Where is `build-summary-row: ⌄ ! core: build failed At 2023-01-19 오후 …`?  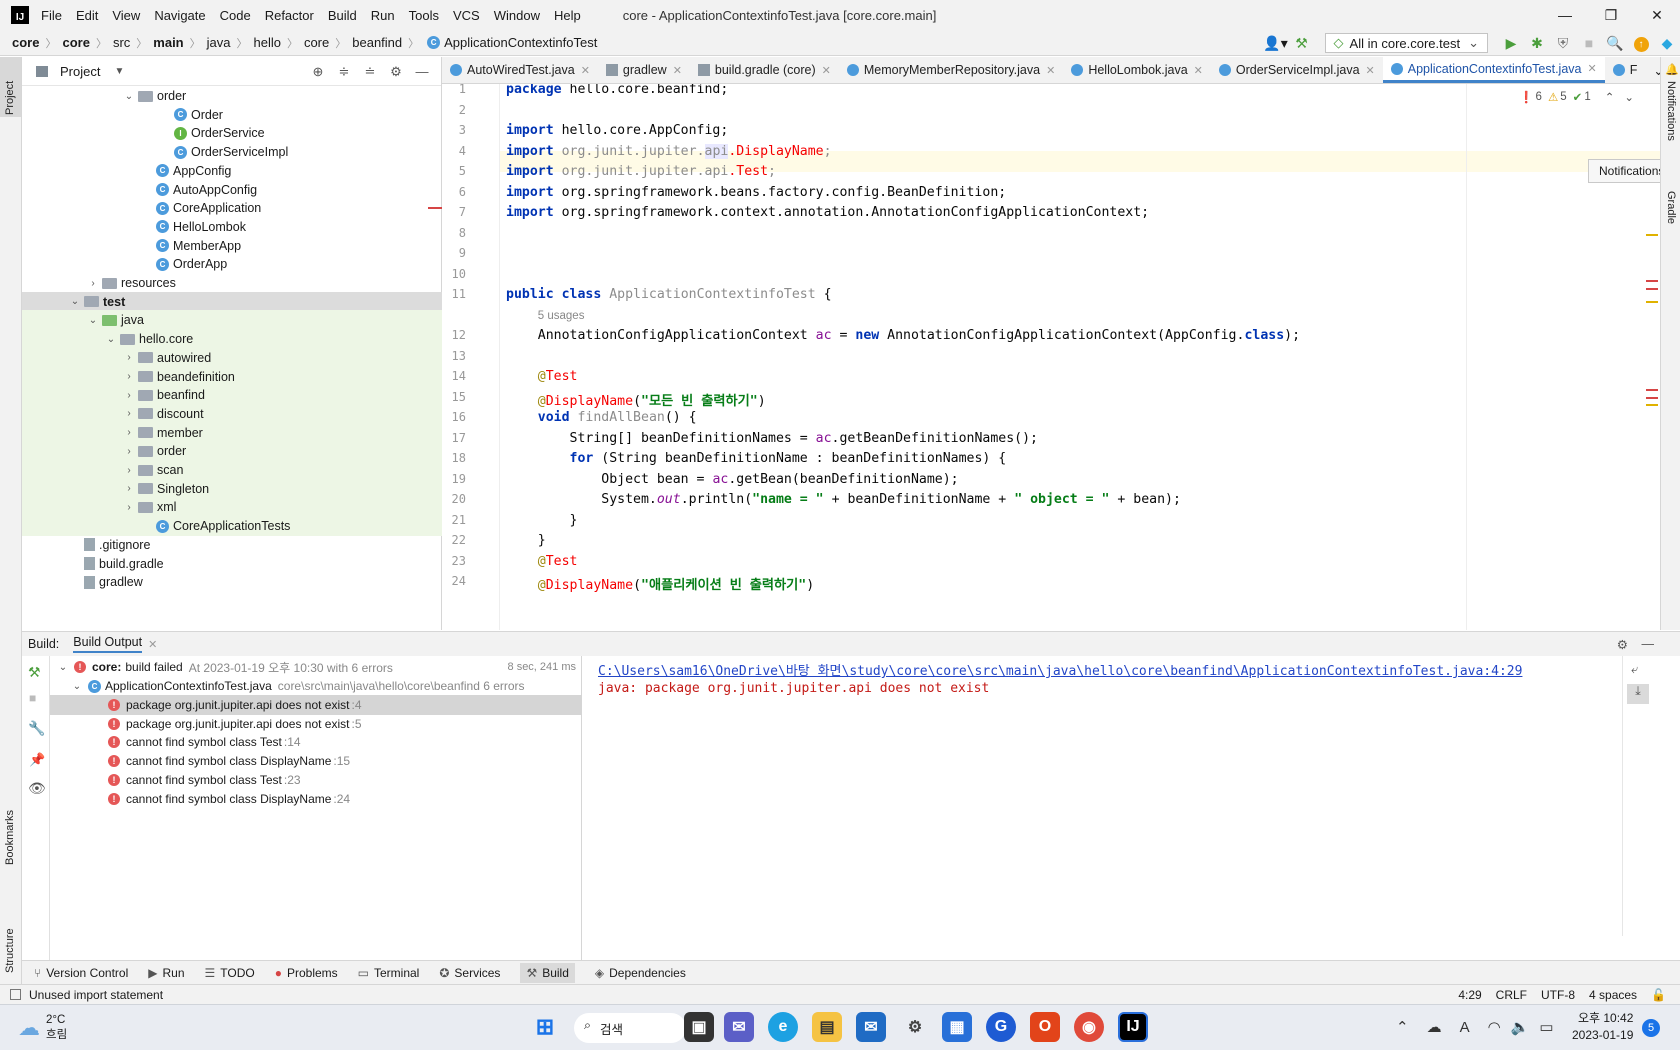 build-summary-row: ⌄ ! core: build failed At 2023-01-19 오후 … is located at coordinates (316, 667).